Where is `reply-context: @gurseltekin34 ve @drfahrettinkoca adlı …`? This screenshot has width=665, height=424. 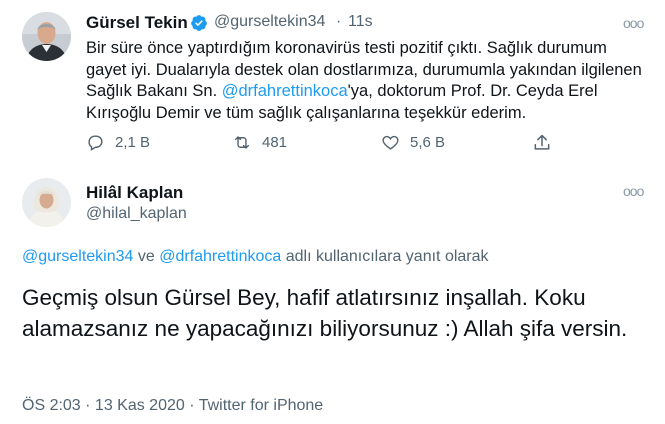
reply-context: @gurseltekin34 ve @drfahrettinkoca adlı … is located at coordinates (255, 257).